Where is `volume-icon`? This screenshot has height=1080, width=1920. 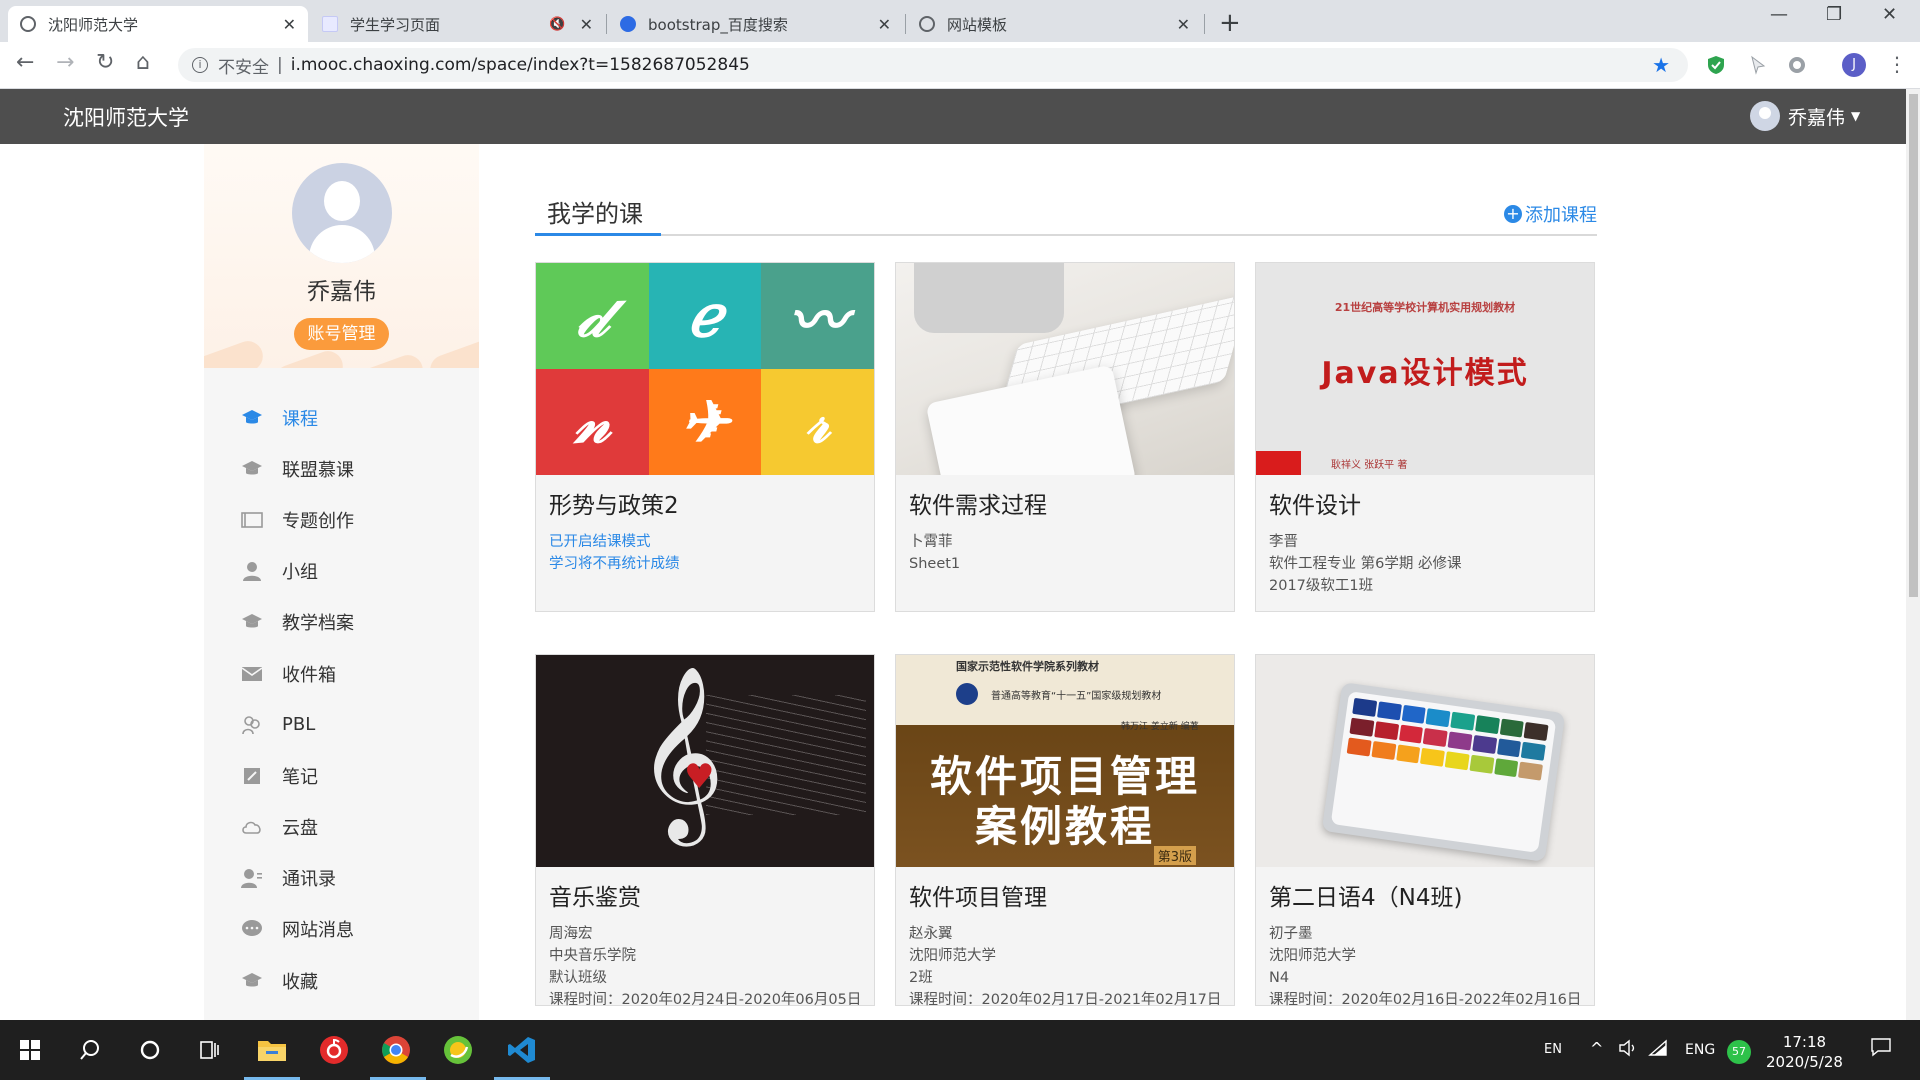 volume-icon is located at coordinates (1628, 1050).